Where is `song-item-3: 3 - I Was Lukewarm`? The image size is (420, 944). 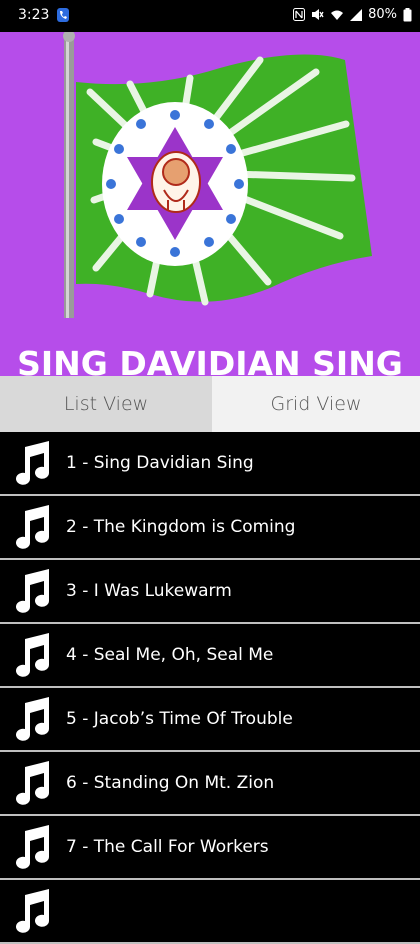
song-item-3: 3 - I Was Lukewarm is located at coordinates (210, 592).